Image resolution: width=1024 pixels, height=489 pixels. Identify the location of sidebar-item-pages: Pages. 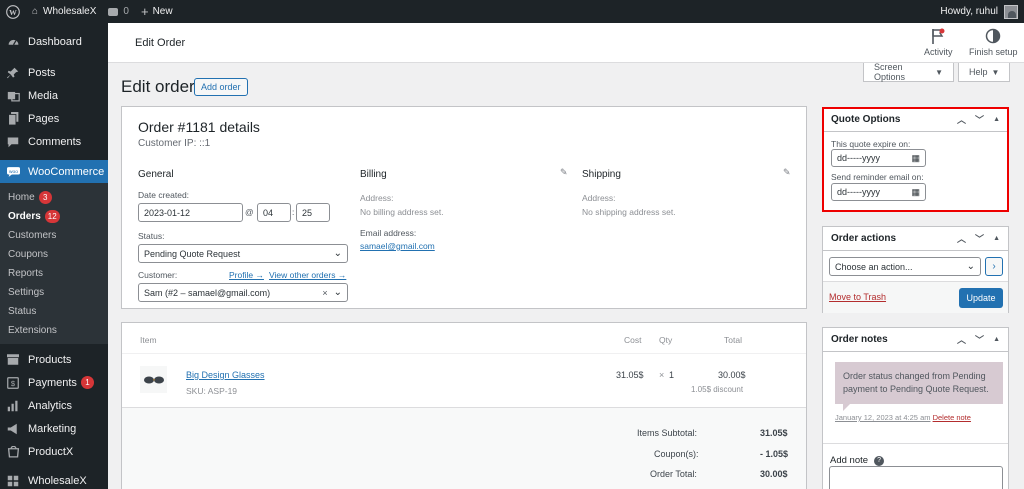
(54, 118).